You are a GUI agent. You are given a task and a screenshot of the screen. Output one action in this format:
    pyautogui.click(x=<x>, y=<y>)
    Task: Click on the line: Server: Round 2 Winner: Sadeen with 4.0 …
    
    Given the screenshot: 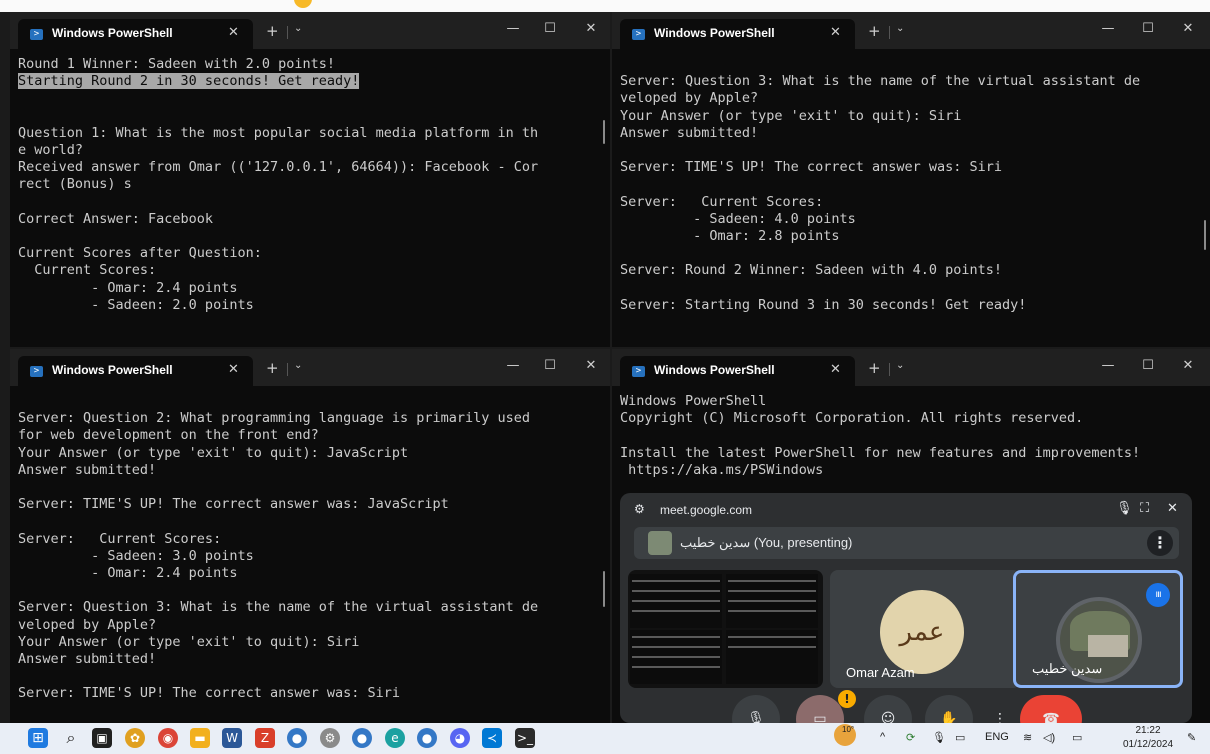 What is the action you would take?
    pyautogui.click(x=811, y=270)
    